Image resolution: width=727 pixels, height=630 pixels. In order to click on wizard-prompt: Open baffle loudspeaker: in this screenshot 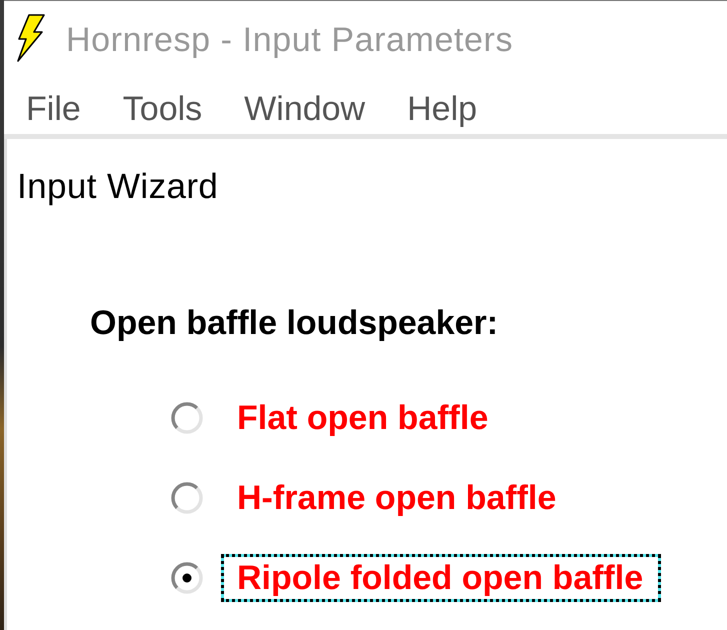, I will do `click(295, 323)`.